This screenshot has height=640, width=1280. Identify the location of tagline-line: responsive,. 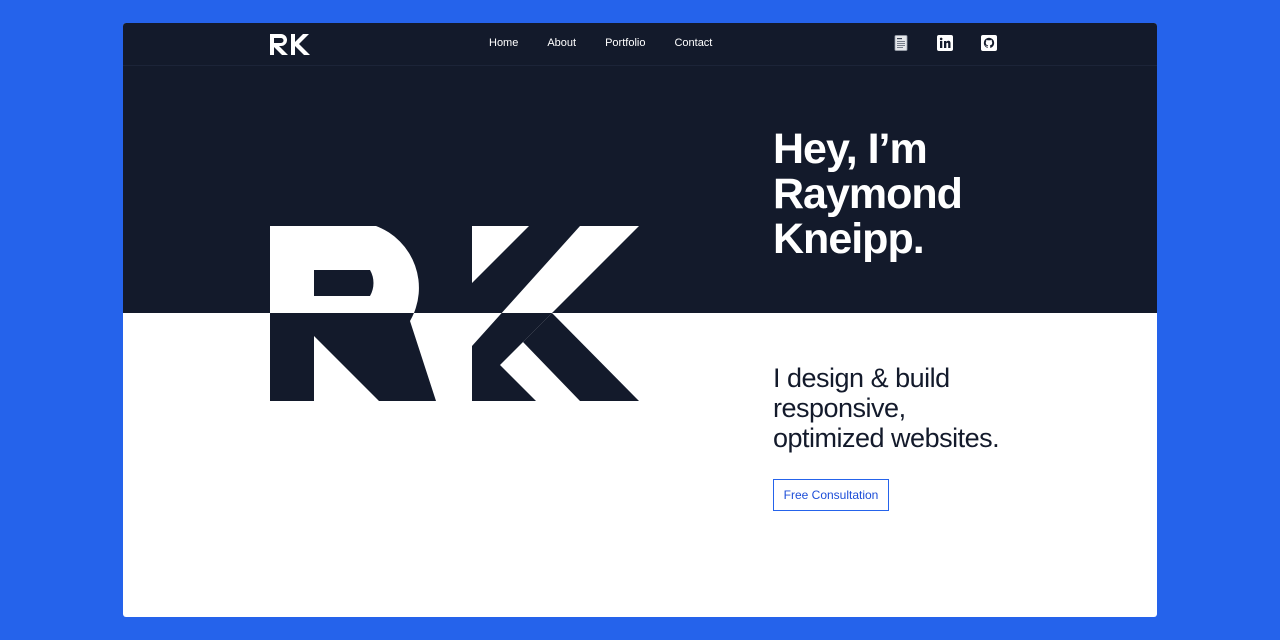
(839, 408).